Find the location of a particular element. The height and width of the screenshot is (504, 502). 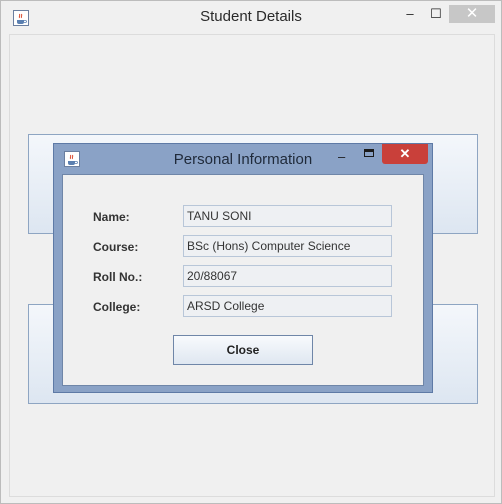

close-button: Close is located at coordinates (243, 350).